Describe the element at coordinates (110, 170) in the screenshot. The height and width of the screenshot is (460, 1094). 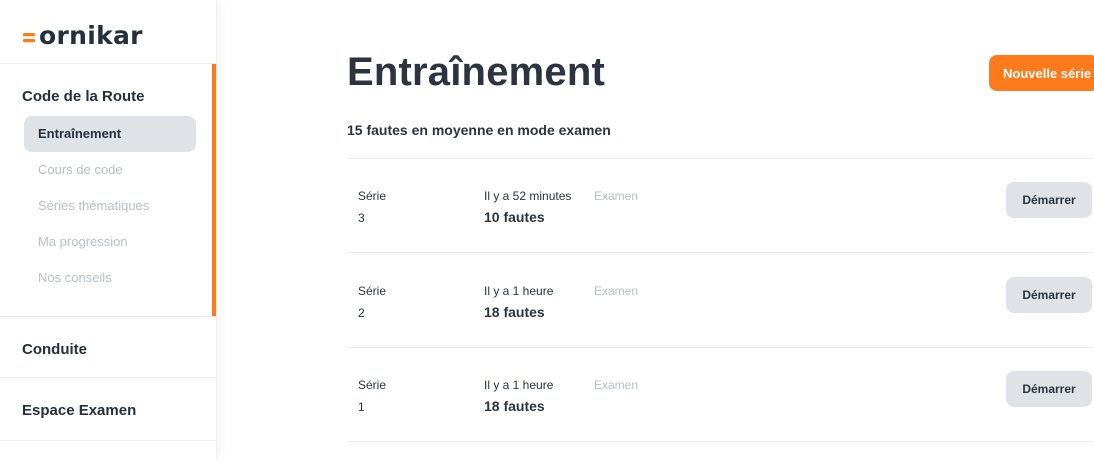
I see `sidebar-item-cours-de-code: Cours de code` at that location.